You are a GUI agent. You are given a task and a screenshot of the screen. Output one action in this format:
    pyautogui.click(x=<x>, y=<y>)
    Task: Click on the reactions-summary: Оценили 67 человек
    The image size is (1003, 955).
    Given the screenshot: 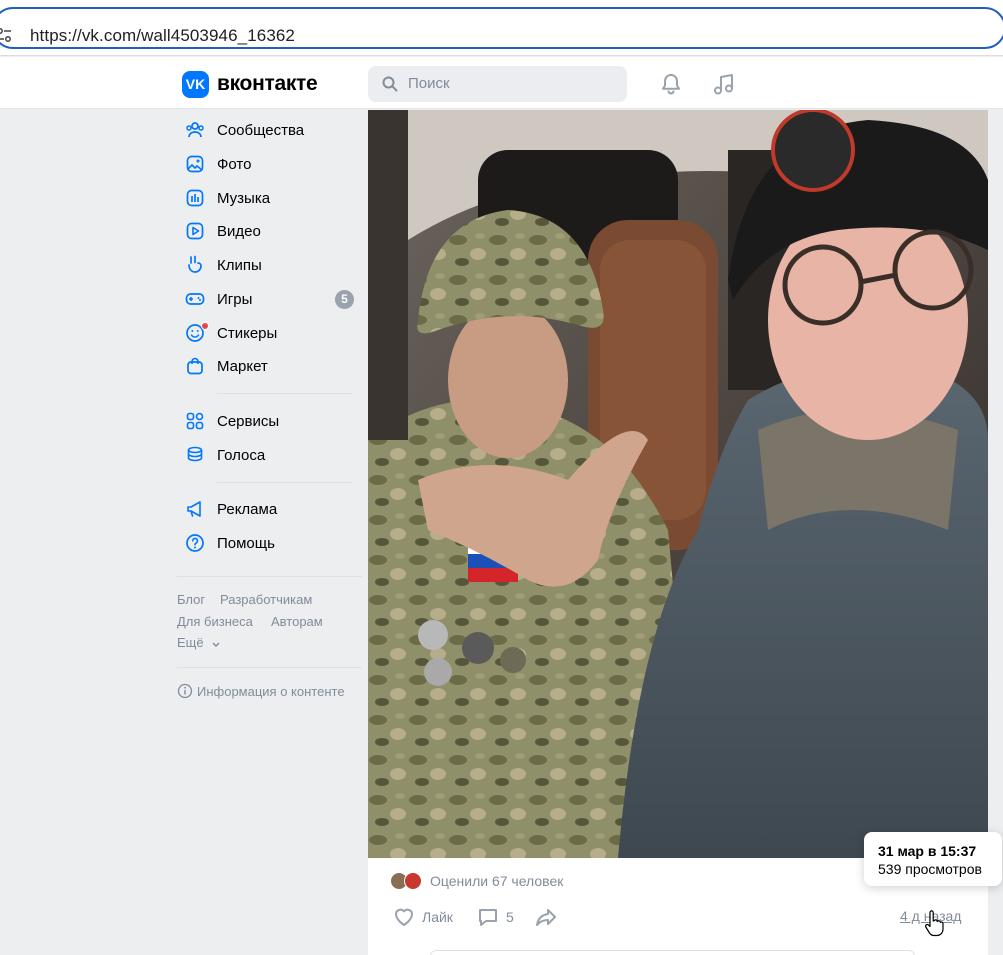 What is the action you would take?
    pyautogui.click(x=476, y=881)
    